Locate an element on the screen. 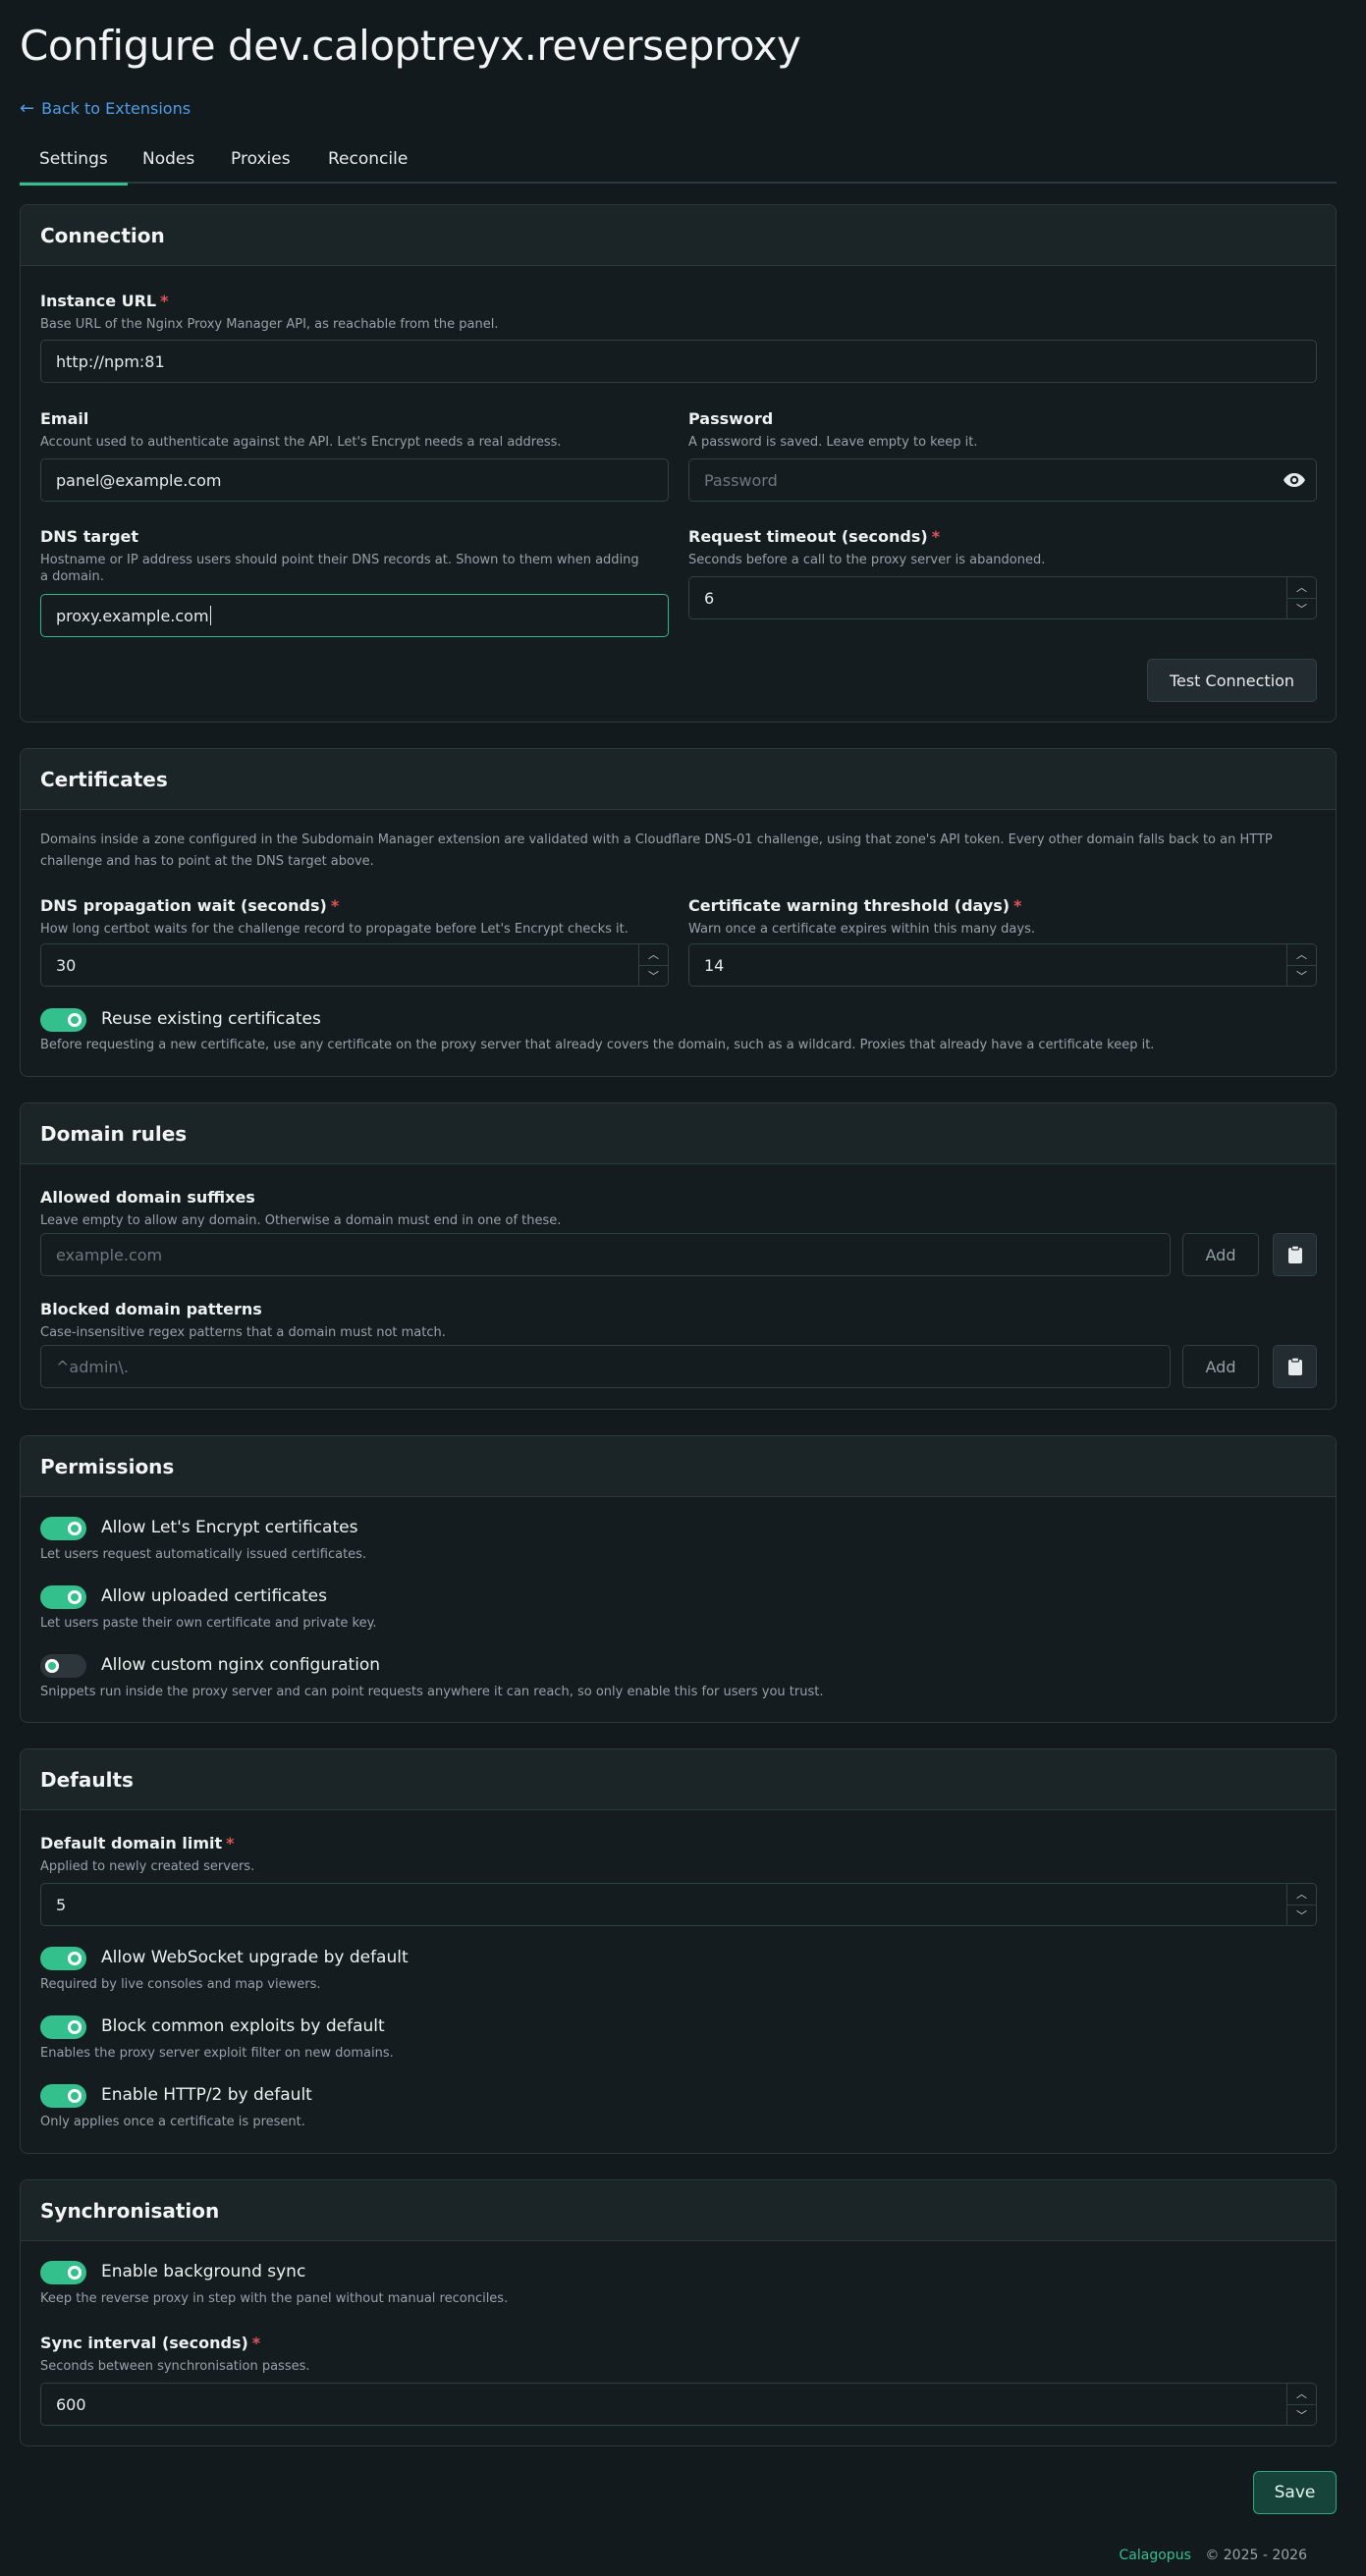  custom-nginx-toggle is located at coordinates (63, 1666).